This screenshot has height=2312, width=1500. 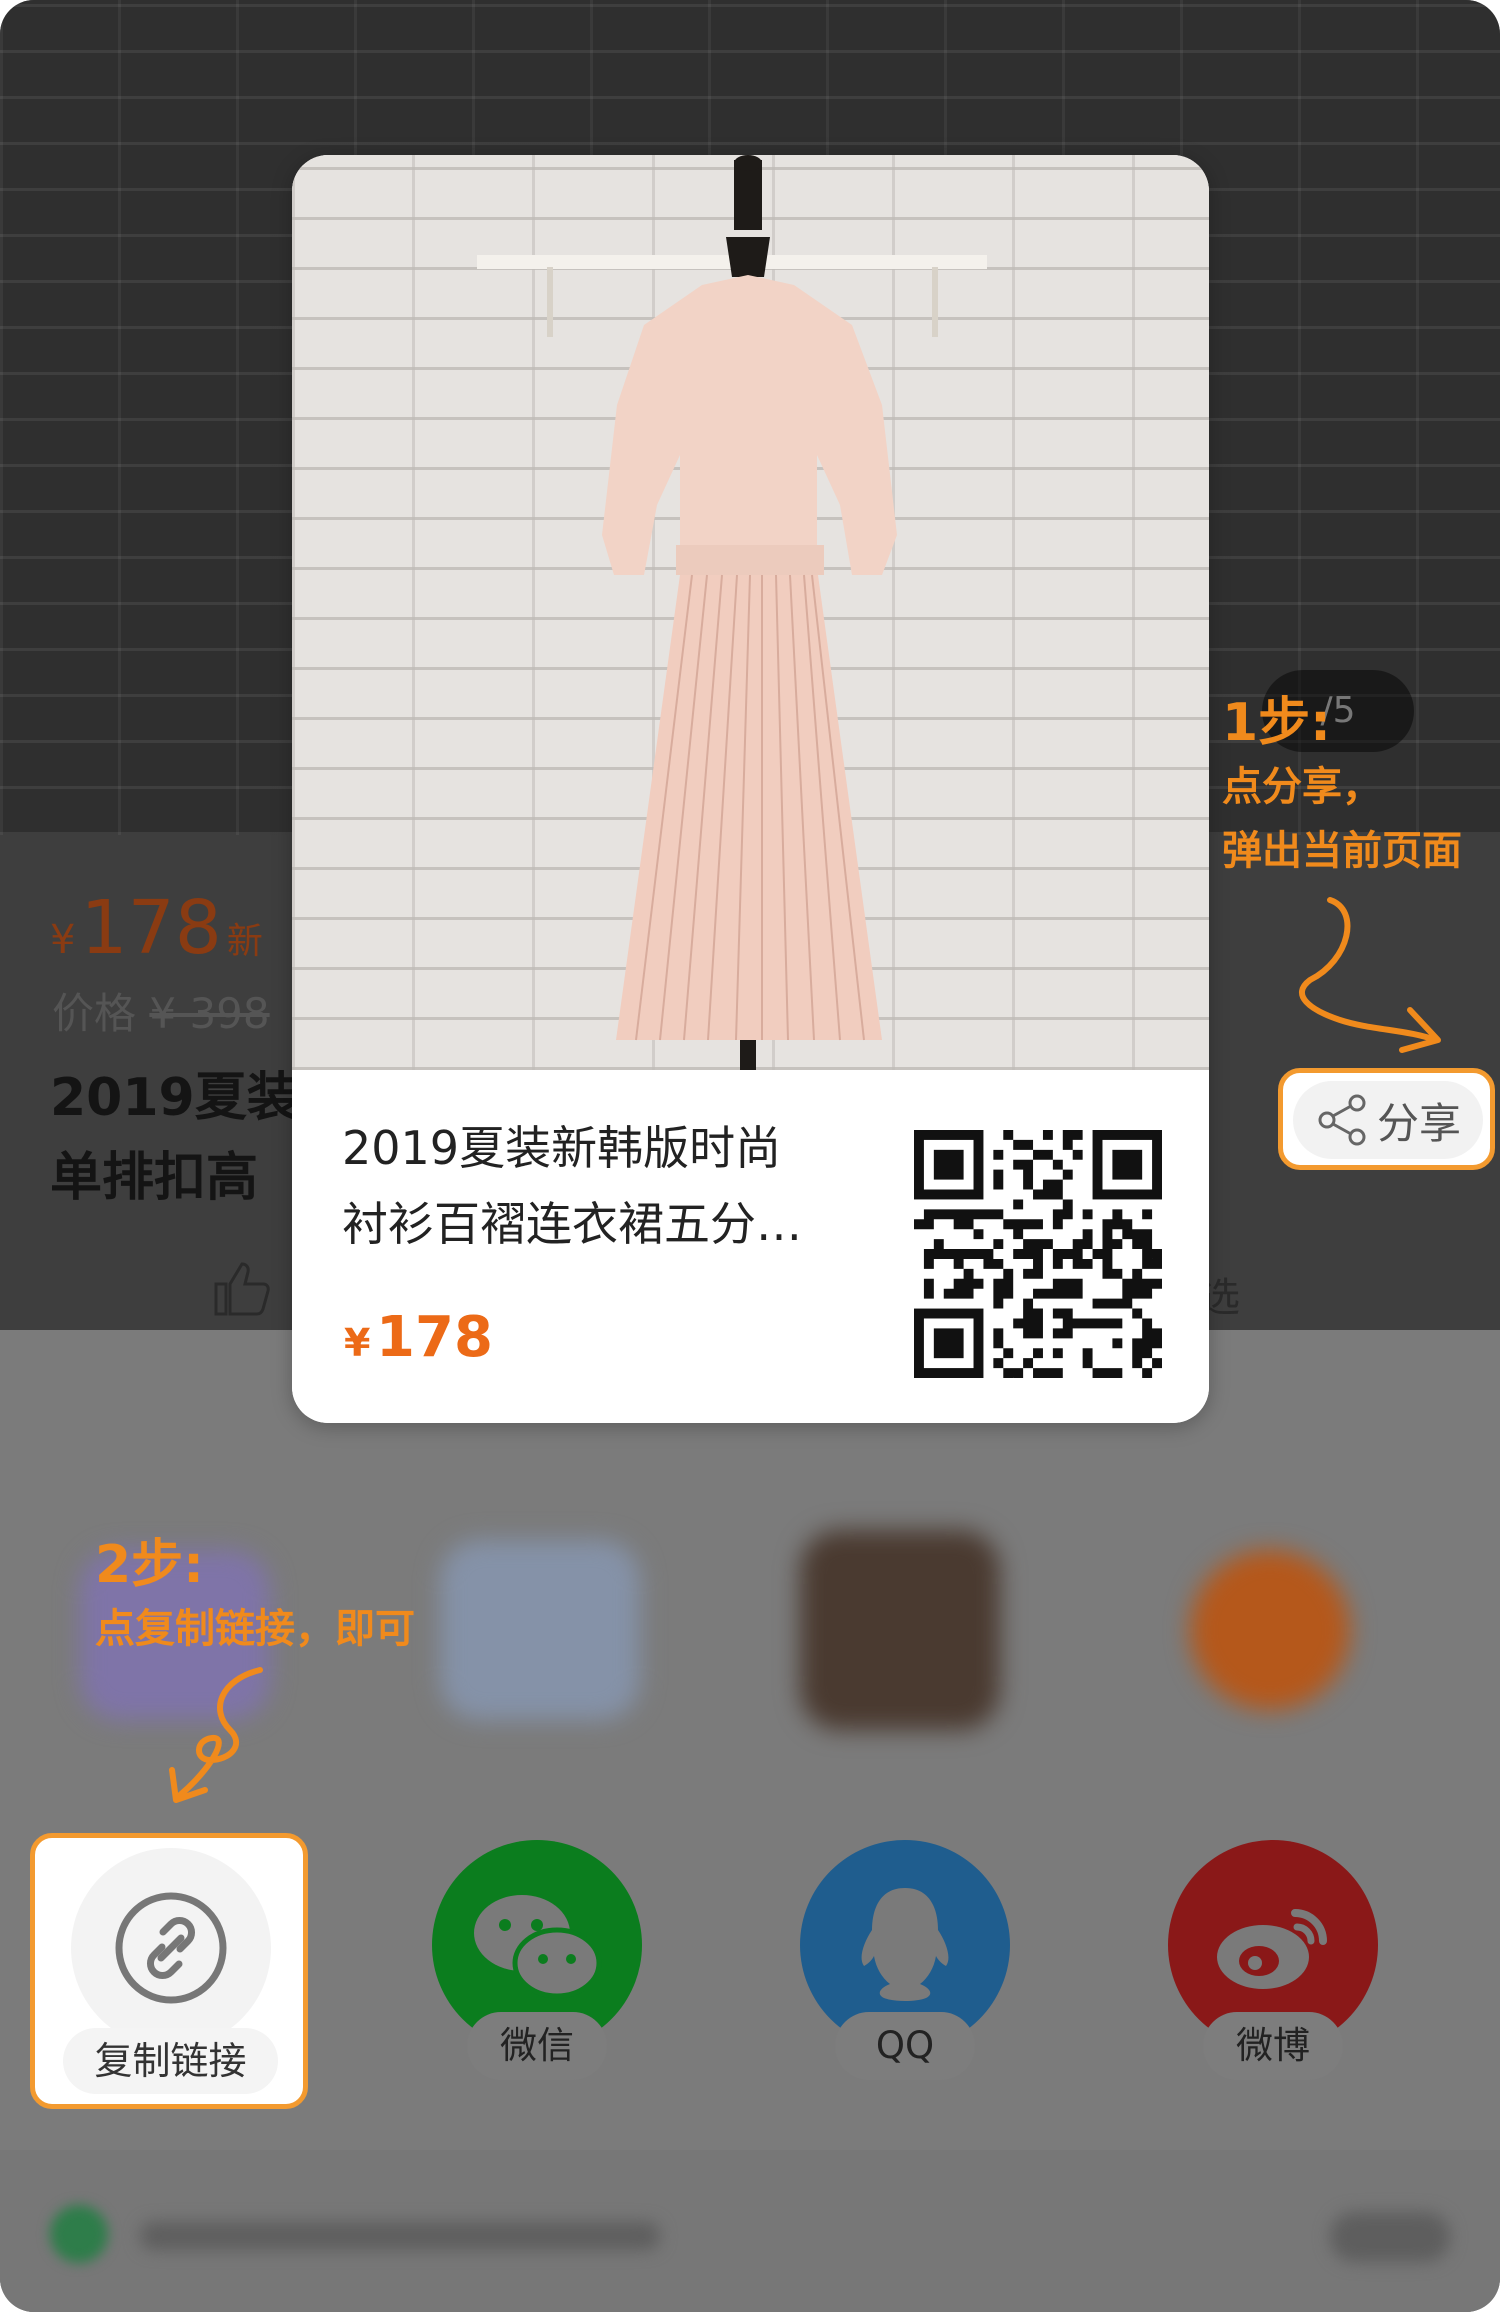 I want to click on dress-on-mannequin-image, so click(x=732, y=612).